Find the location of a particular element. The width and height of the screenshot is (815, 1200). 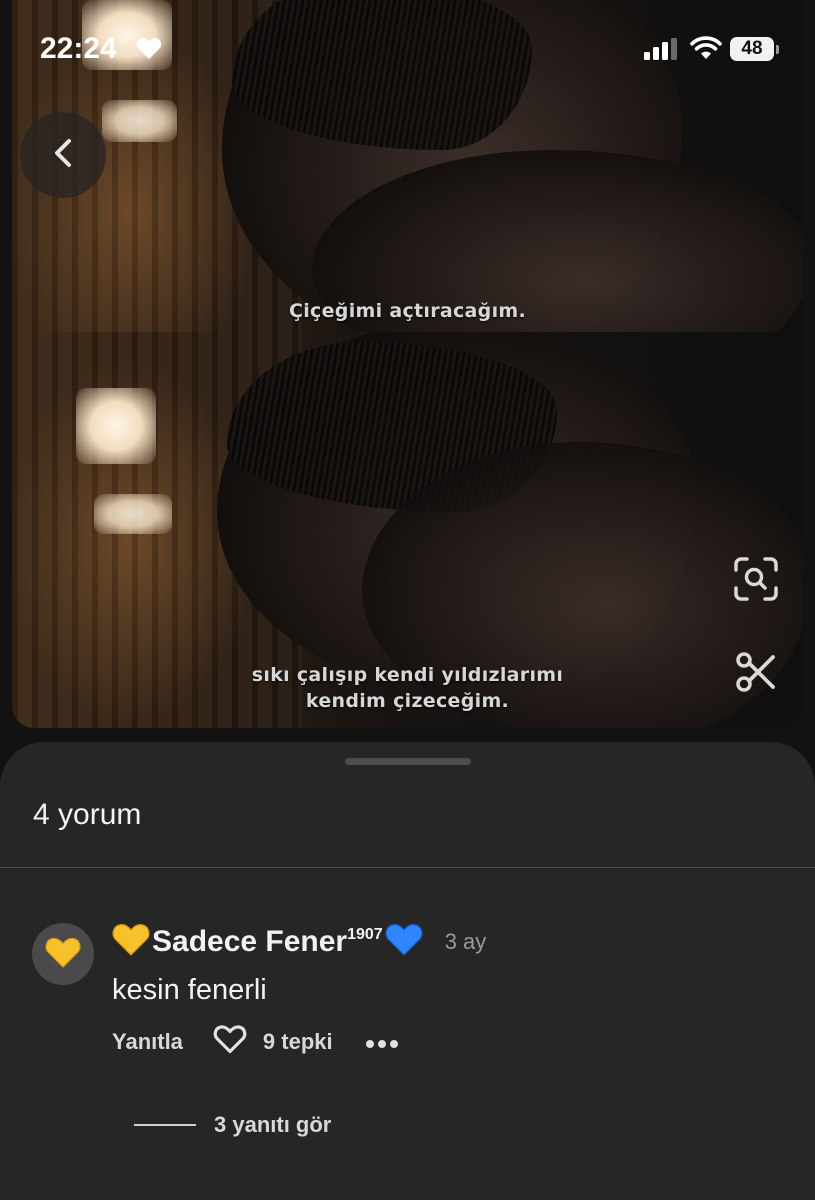

react-button: 9 tepki is located at coordinates (273, 1042).